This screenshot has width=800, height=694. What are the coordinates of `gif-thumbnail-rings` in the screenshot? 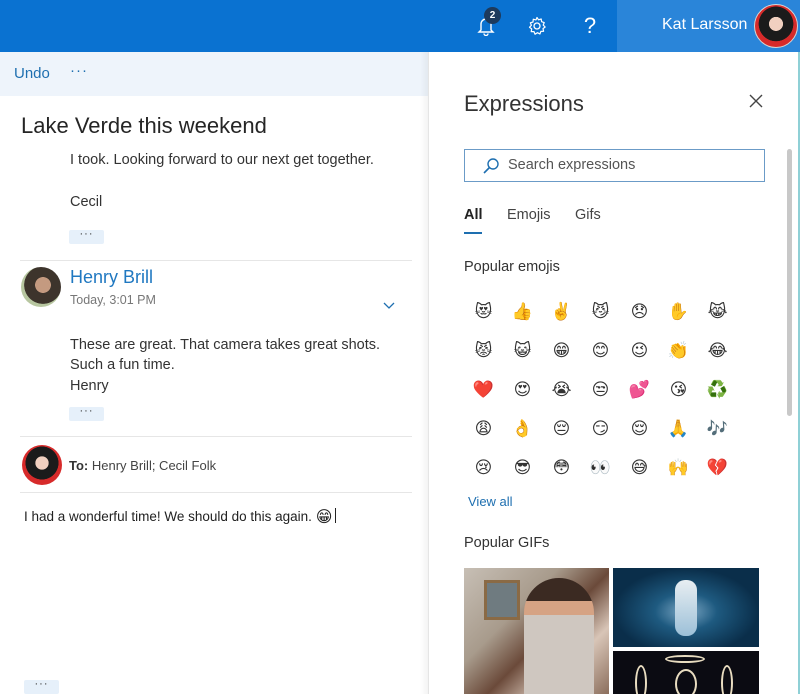 It's located at (686, 672).